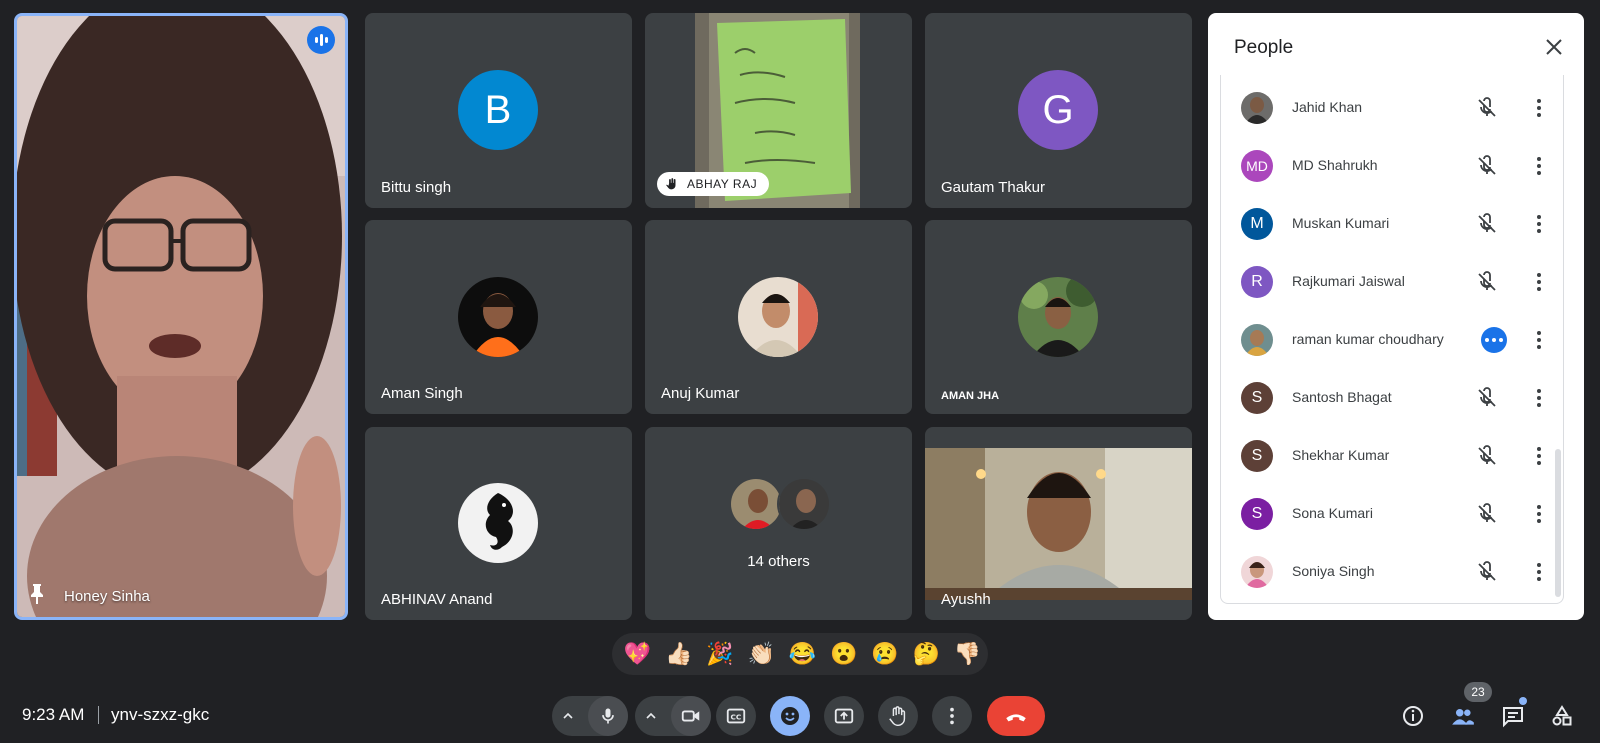 The width and height of the screenshot is (1600, 743). I want to click on participant-name: Soniya Singh, so click(1333, 571).